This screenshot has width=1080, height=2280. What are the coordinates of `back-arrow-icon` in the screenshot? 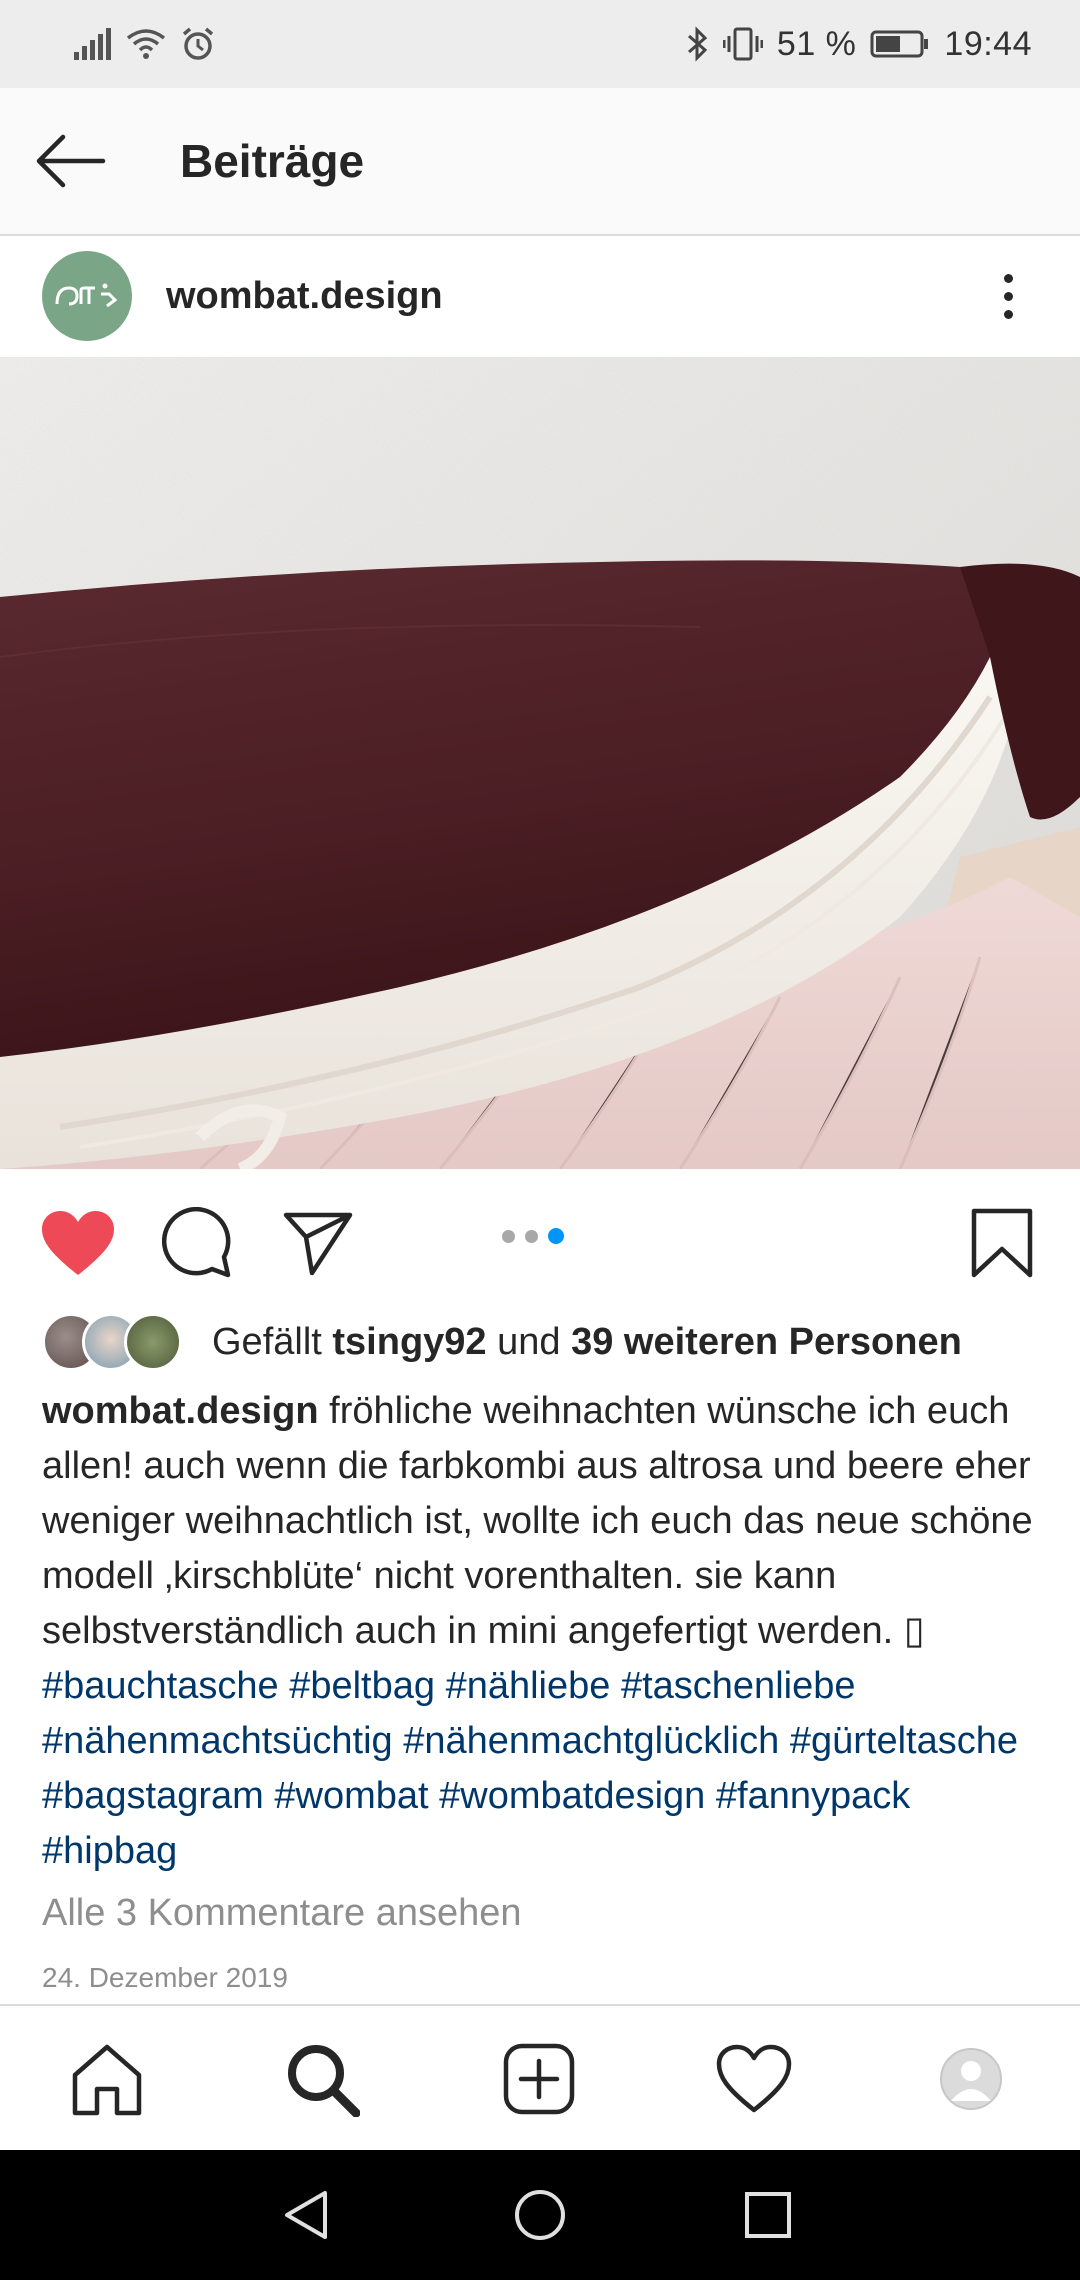 It's located at (71, 161).